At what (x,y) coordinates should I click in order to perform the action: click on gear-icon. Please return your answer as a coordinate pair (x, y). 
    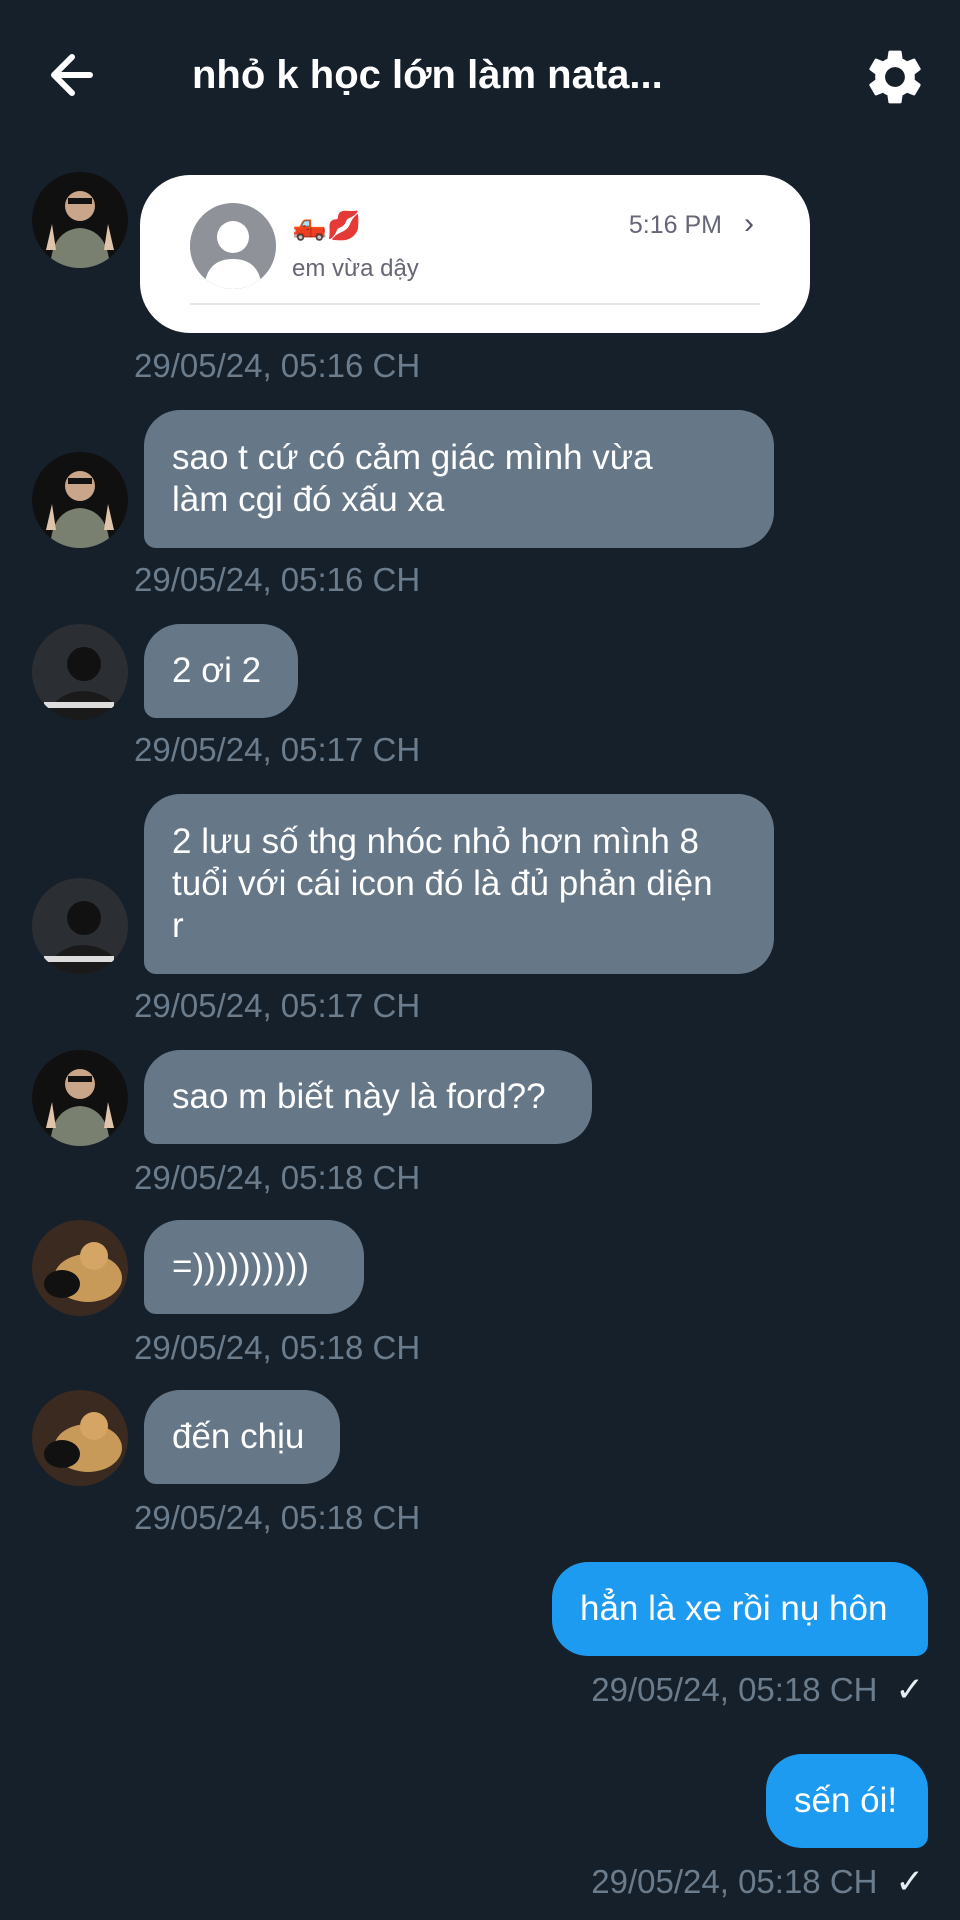
    Looking at the image, I should click on (895, 77).